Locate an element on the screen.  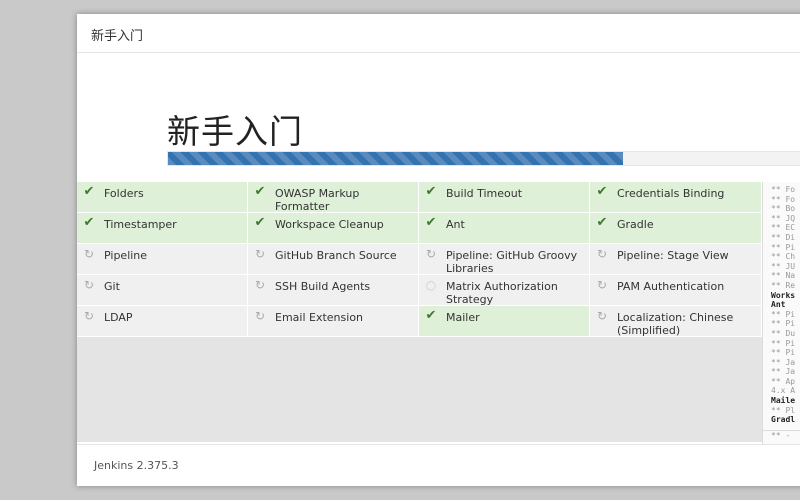
plugin-label: Mailer is located at coordinates (463, 317).